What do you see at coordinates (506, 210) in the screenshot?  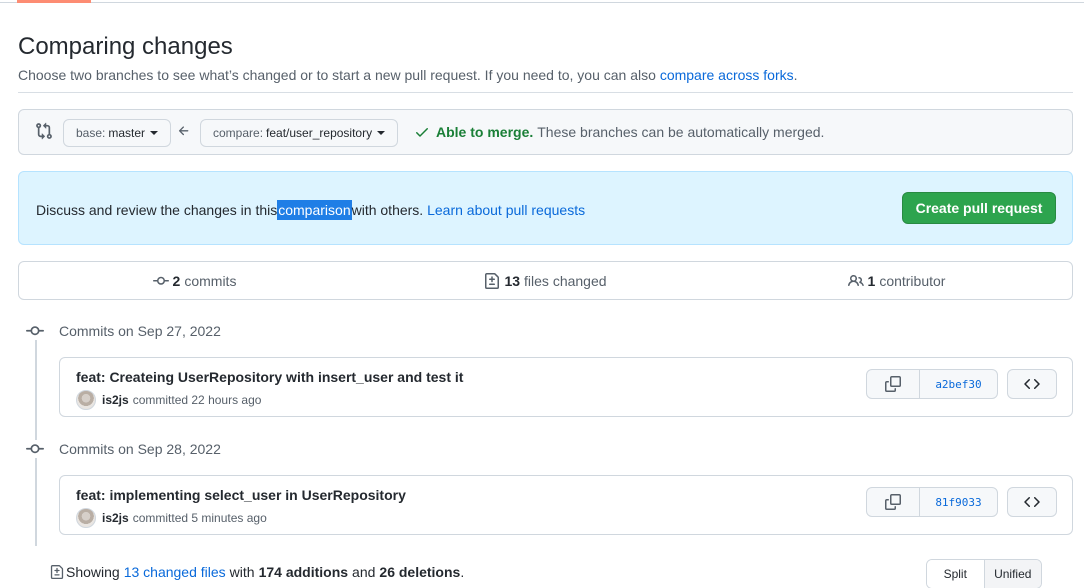 I see `learn-pull-requests-link: Learn about pull requests` at bounding box center [506, 210].